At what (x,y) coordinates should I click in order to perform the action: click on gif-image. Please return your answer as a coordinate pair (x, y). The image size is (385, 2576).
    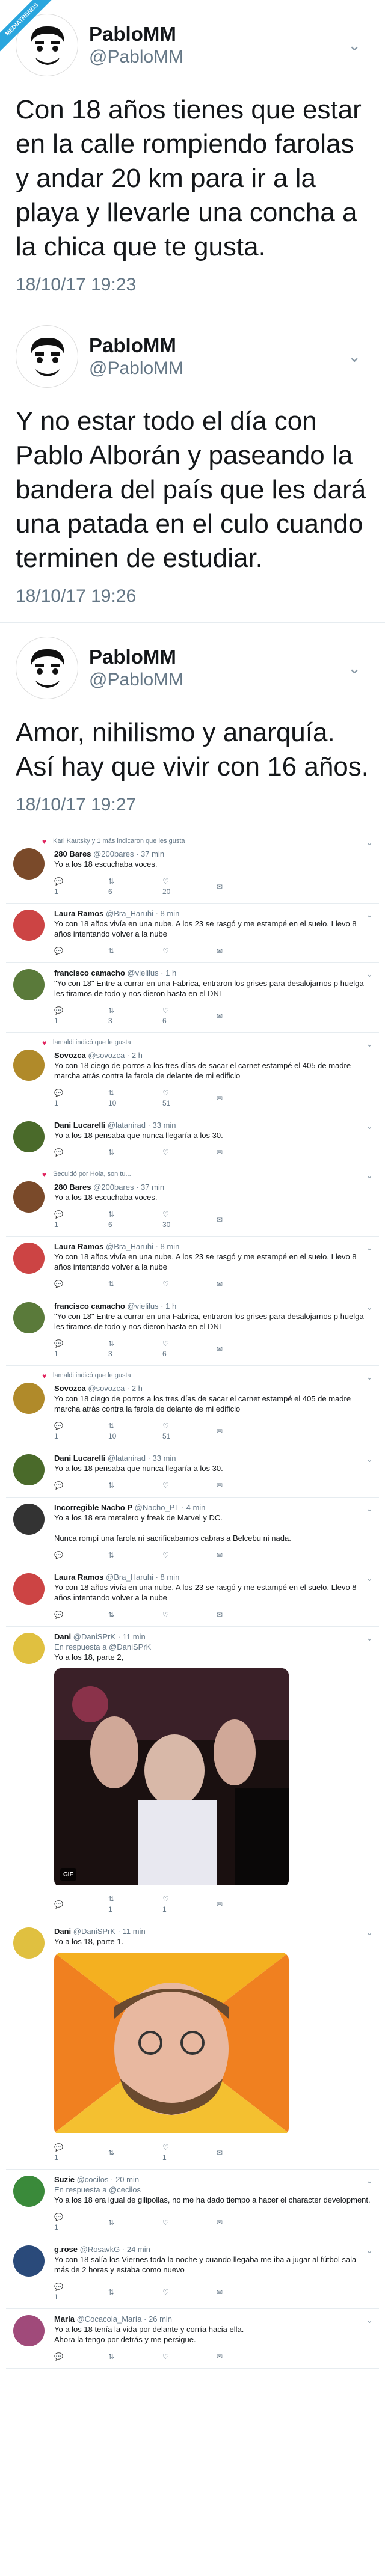
    Looking at the image, I should click on (172, 1776).